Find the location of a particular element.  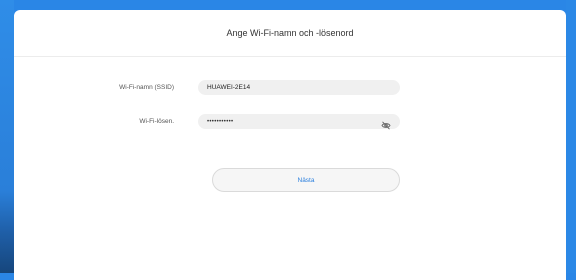

dialog-title: Ange Wi-Fi-namn och -lösenord is located at coordinates (290, 33).